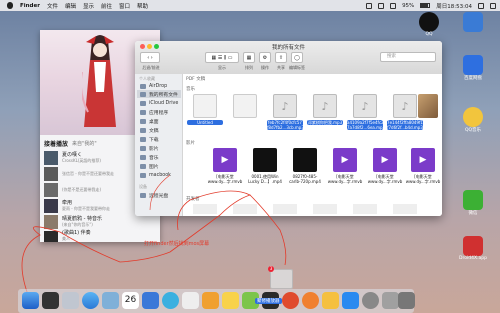  I want to click on file-item: 0001.使用Win Lucky D...】.mp4, so click(265, 166).